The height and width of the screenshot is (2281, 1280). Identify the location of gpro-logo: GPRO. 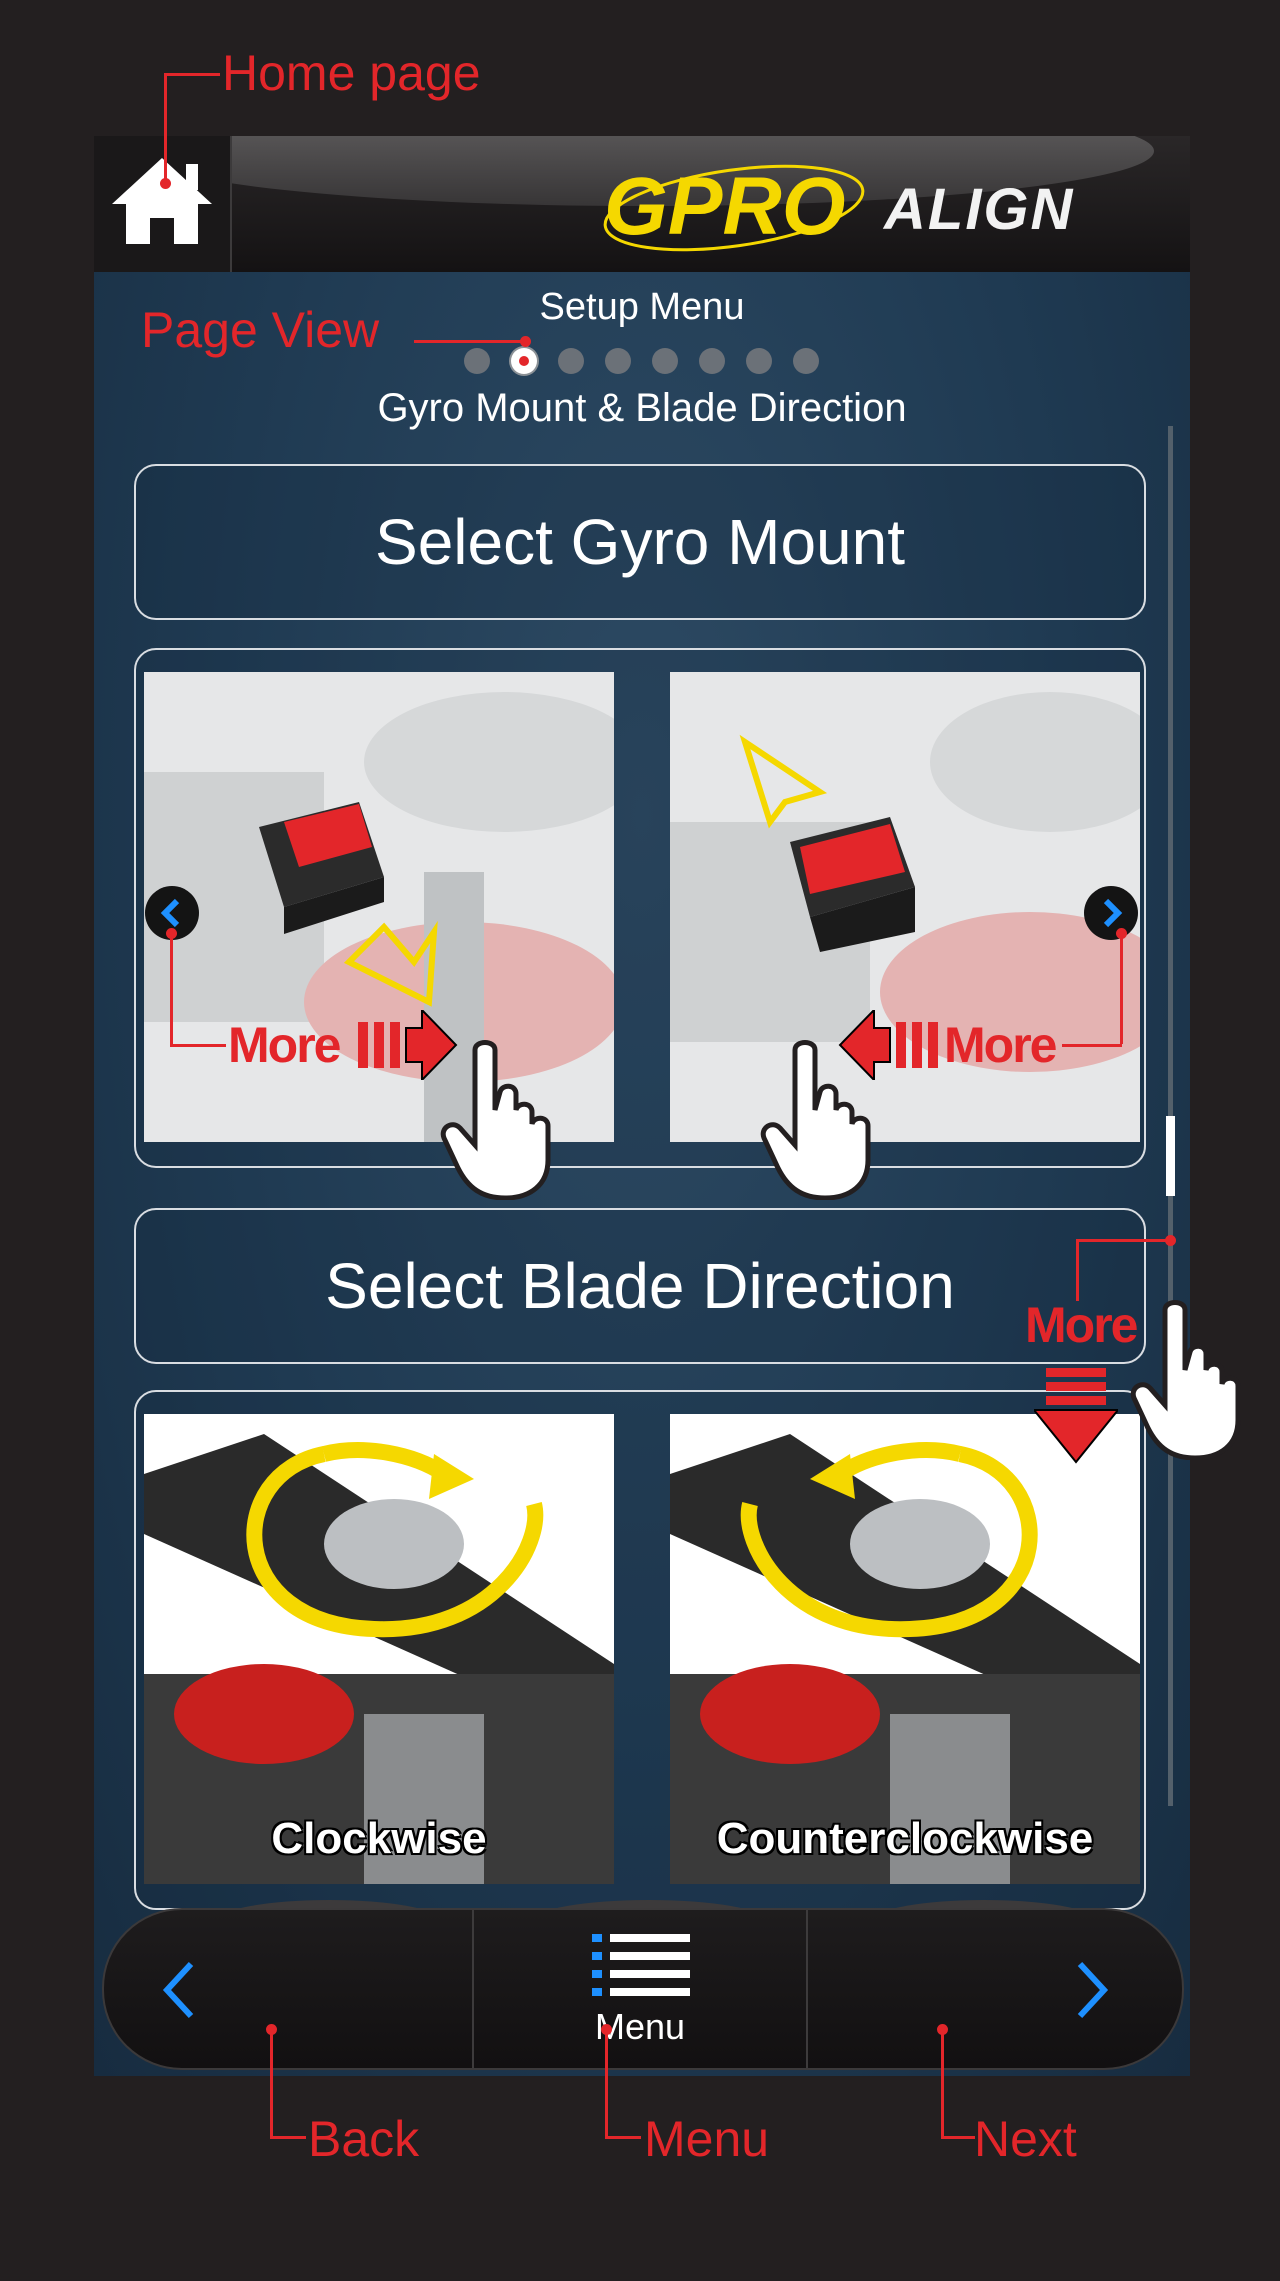
(734, 206).